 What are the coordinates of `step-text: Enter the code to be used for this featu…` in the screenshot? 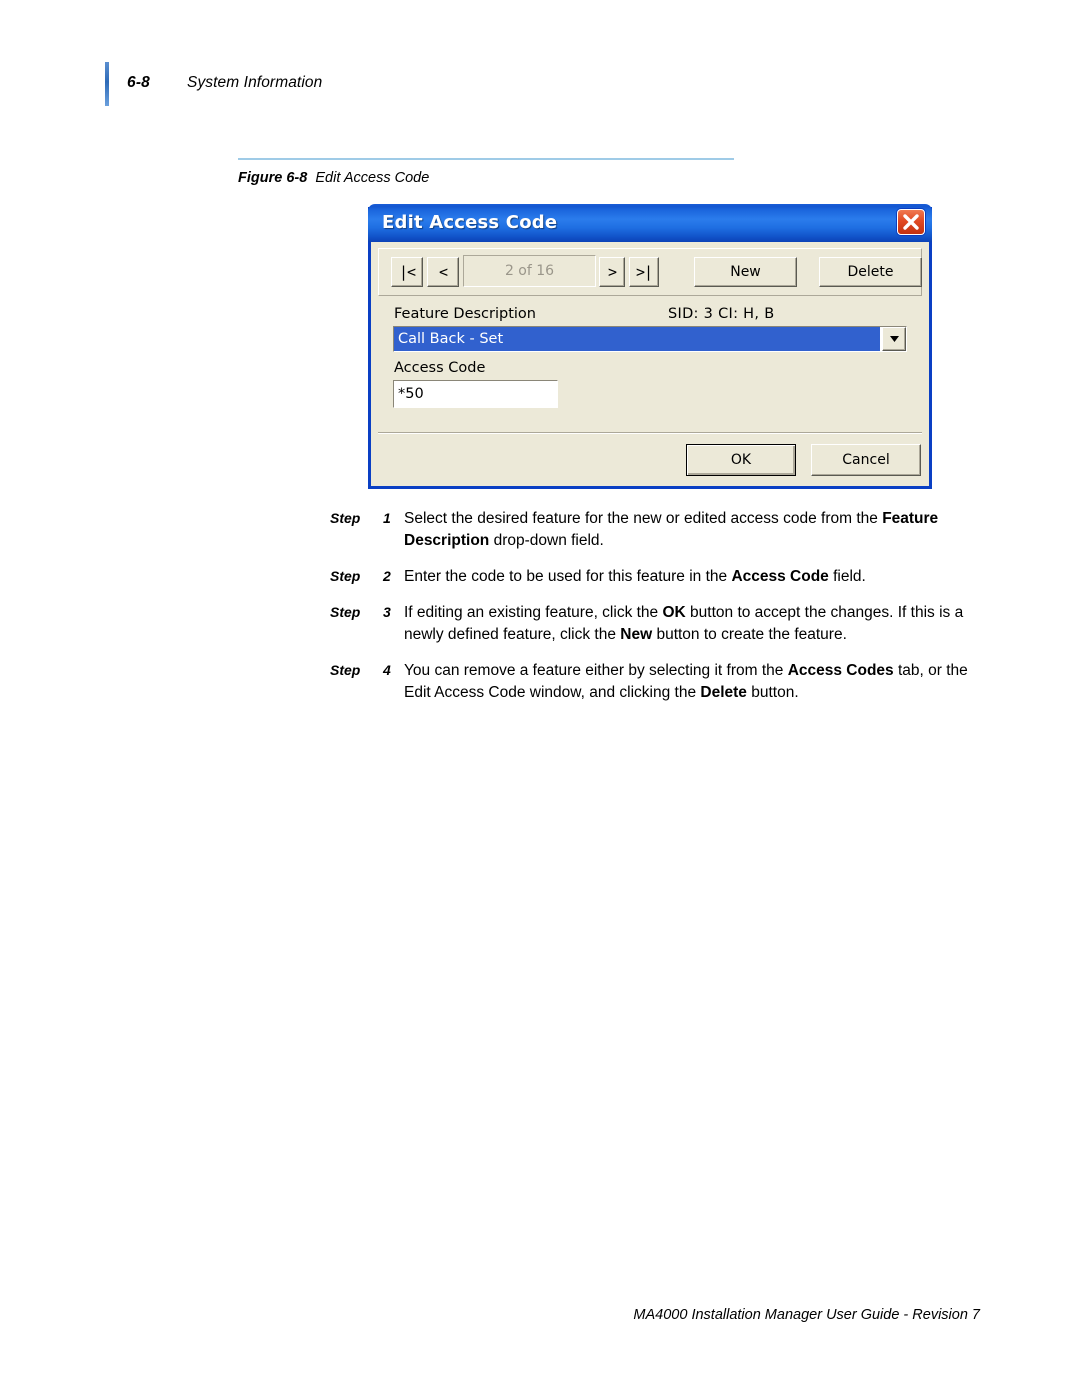 It's located at (635, 576).